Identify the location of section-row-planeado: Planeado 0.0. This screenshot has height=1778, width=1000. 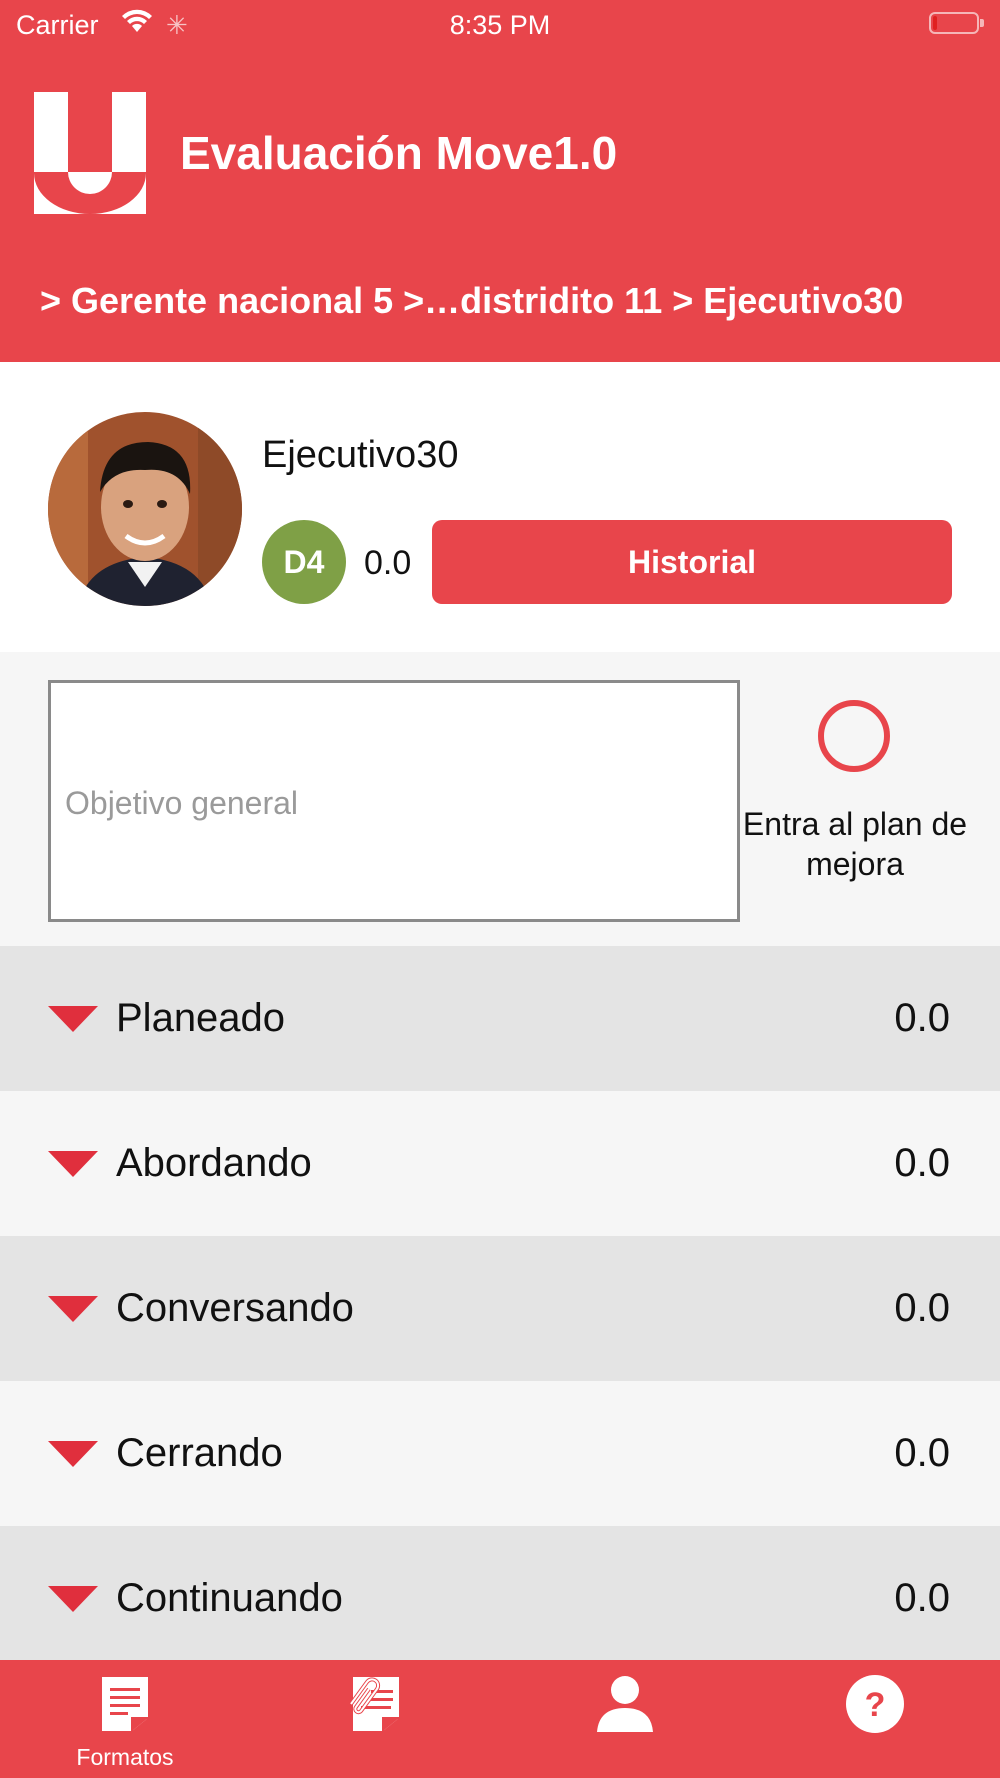
(500, 1018).